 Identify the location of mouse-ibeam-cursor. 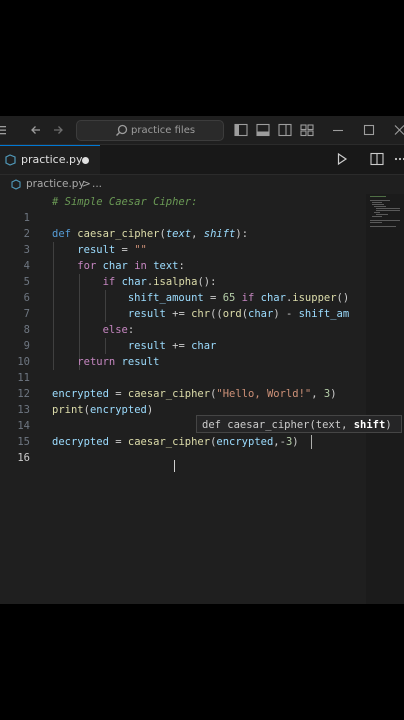
(174, 466).